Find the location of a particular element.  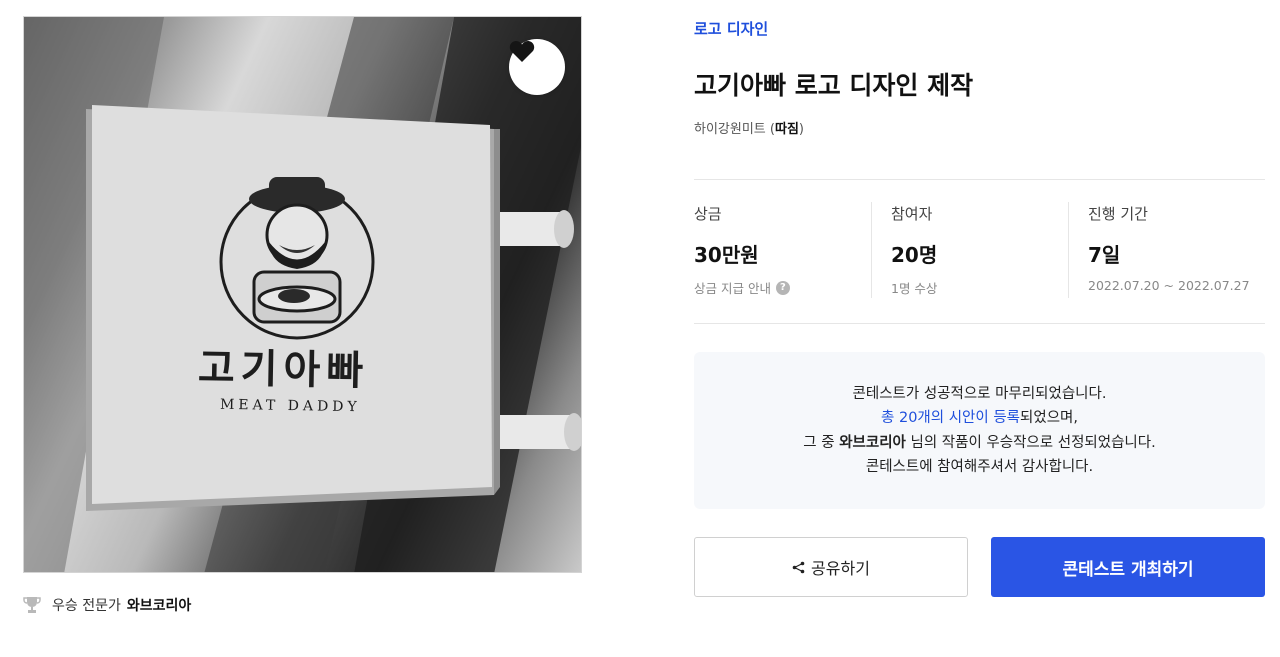

winner-name: 와브코리아 is located at coordinates (159, 605).